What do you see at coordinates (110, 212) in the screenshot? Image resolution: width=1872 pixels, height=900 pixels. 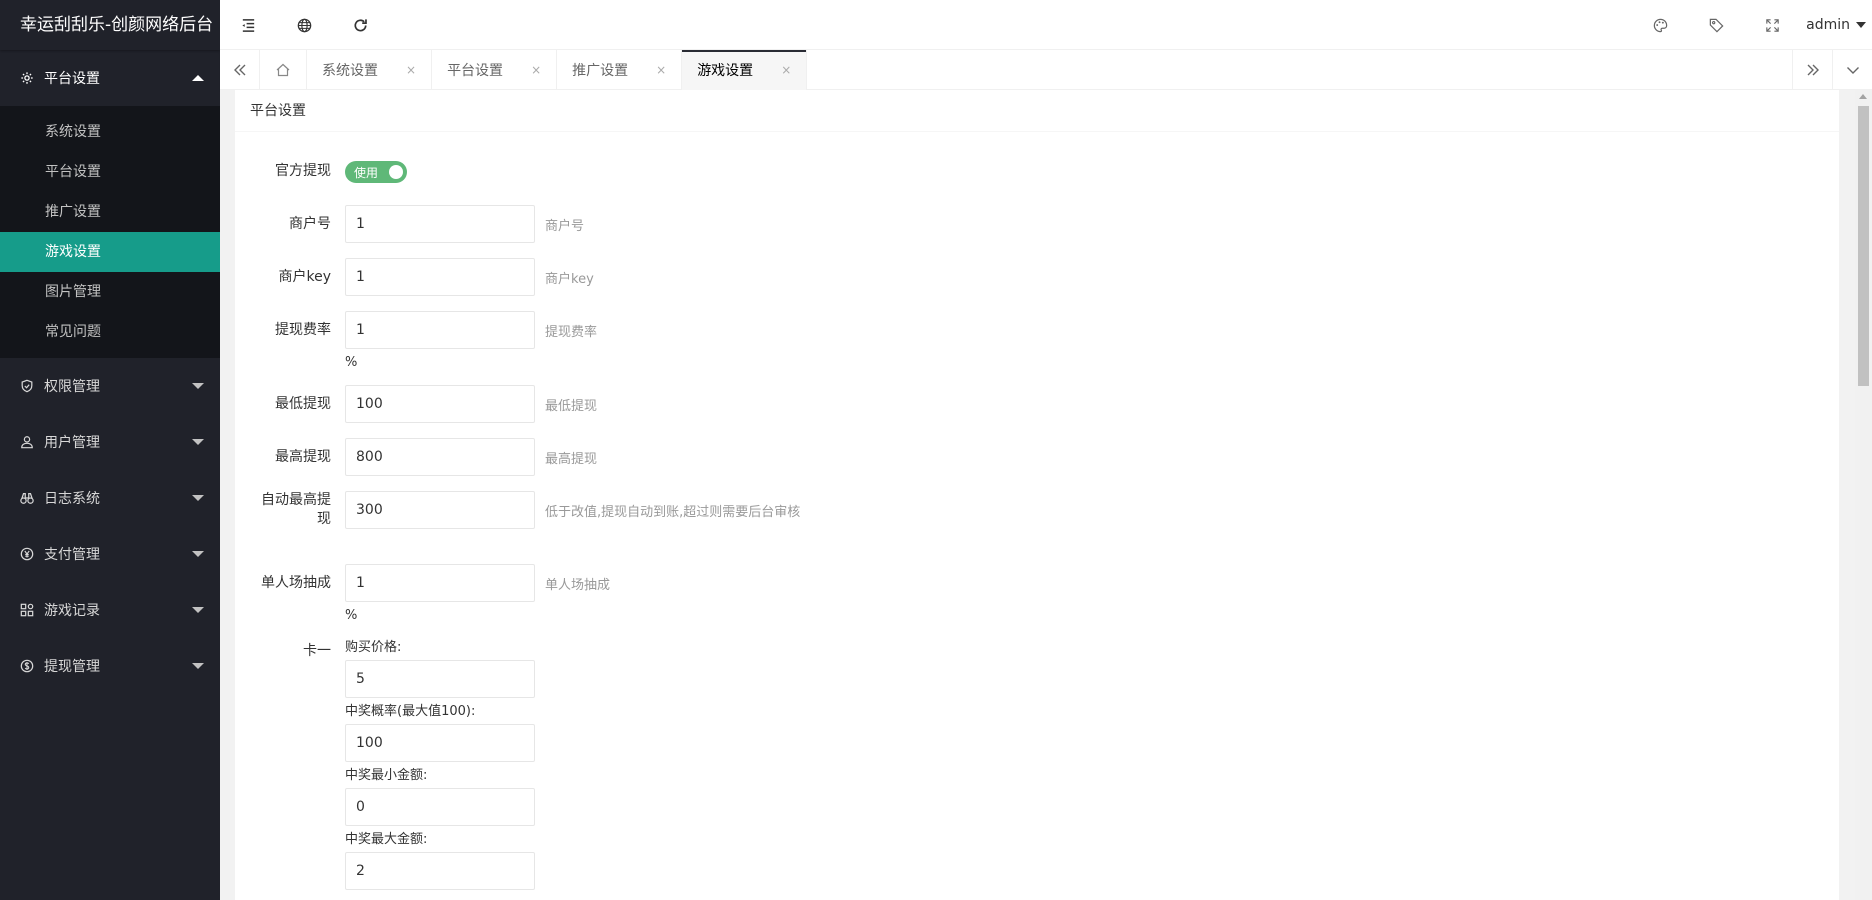 I see `sidebar-item-promotion-settings: 推广设置` at bounding box center [110, 212].